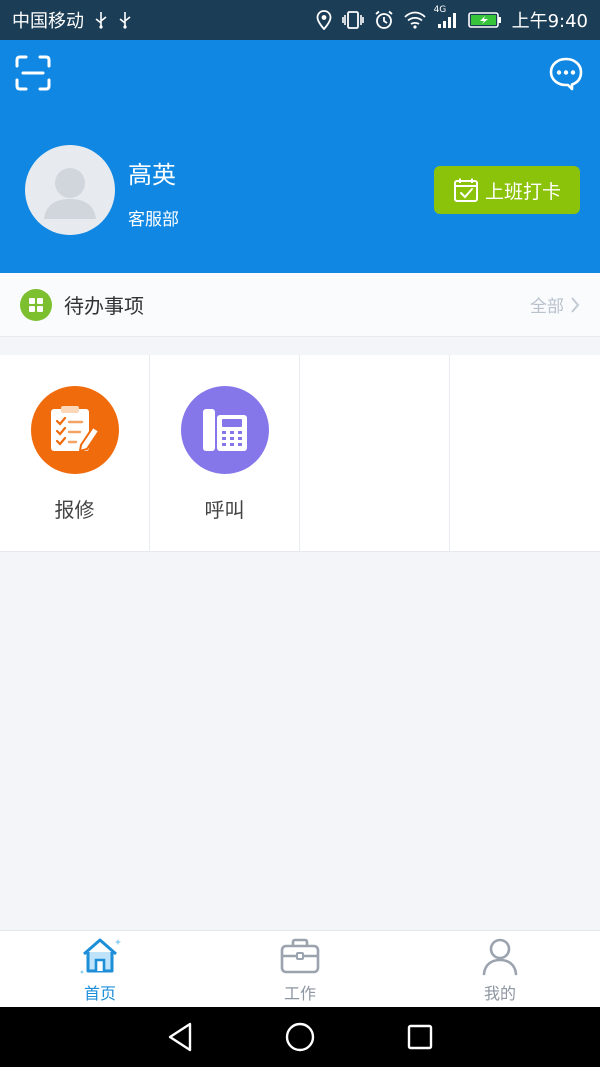  I want to click on back-triangle-icon, so click(180, 1037).